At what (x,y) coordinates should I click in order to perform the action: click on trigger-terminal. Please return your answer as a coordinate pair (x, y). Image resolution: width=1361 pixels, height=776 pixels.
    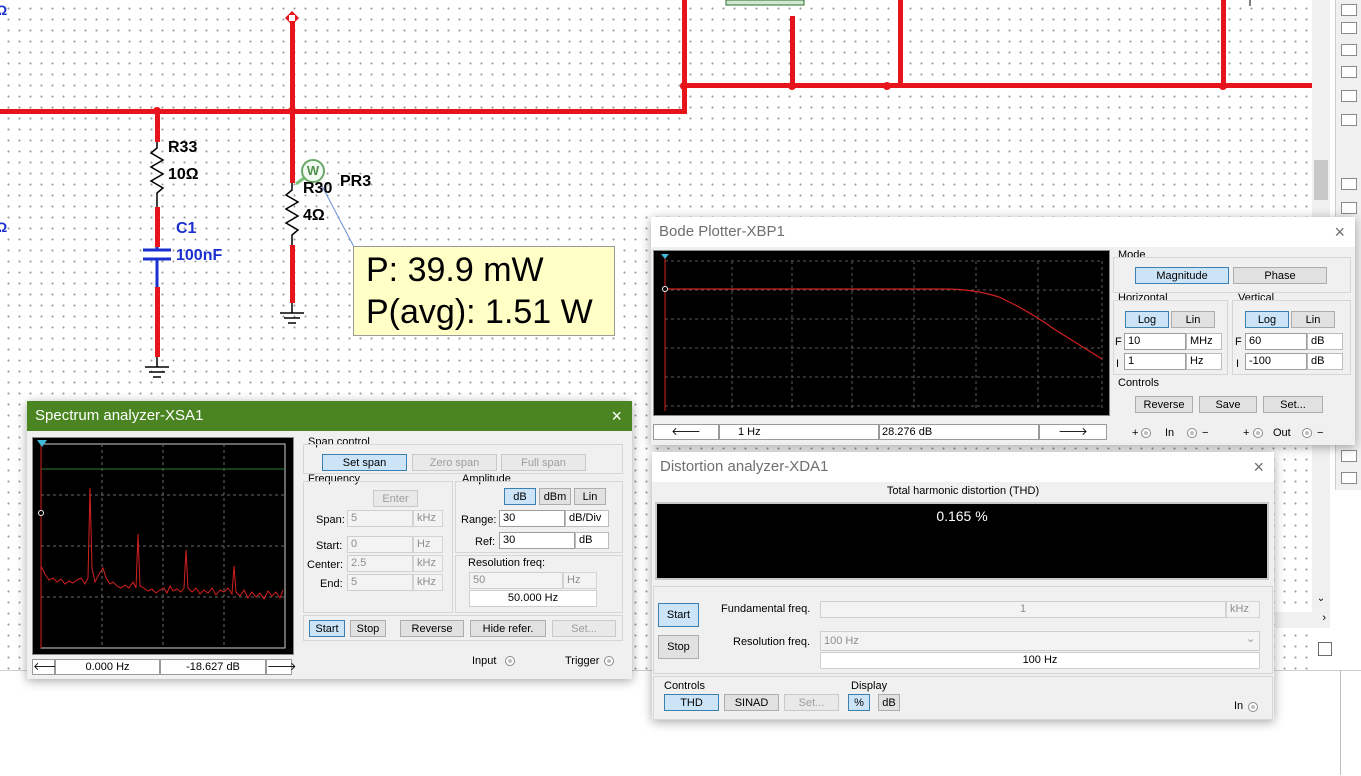
    Looking at the image, I should click on (609, 661).